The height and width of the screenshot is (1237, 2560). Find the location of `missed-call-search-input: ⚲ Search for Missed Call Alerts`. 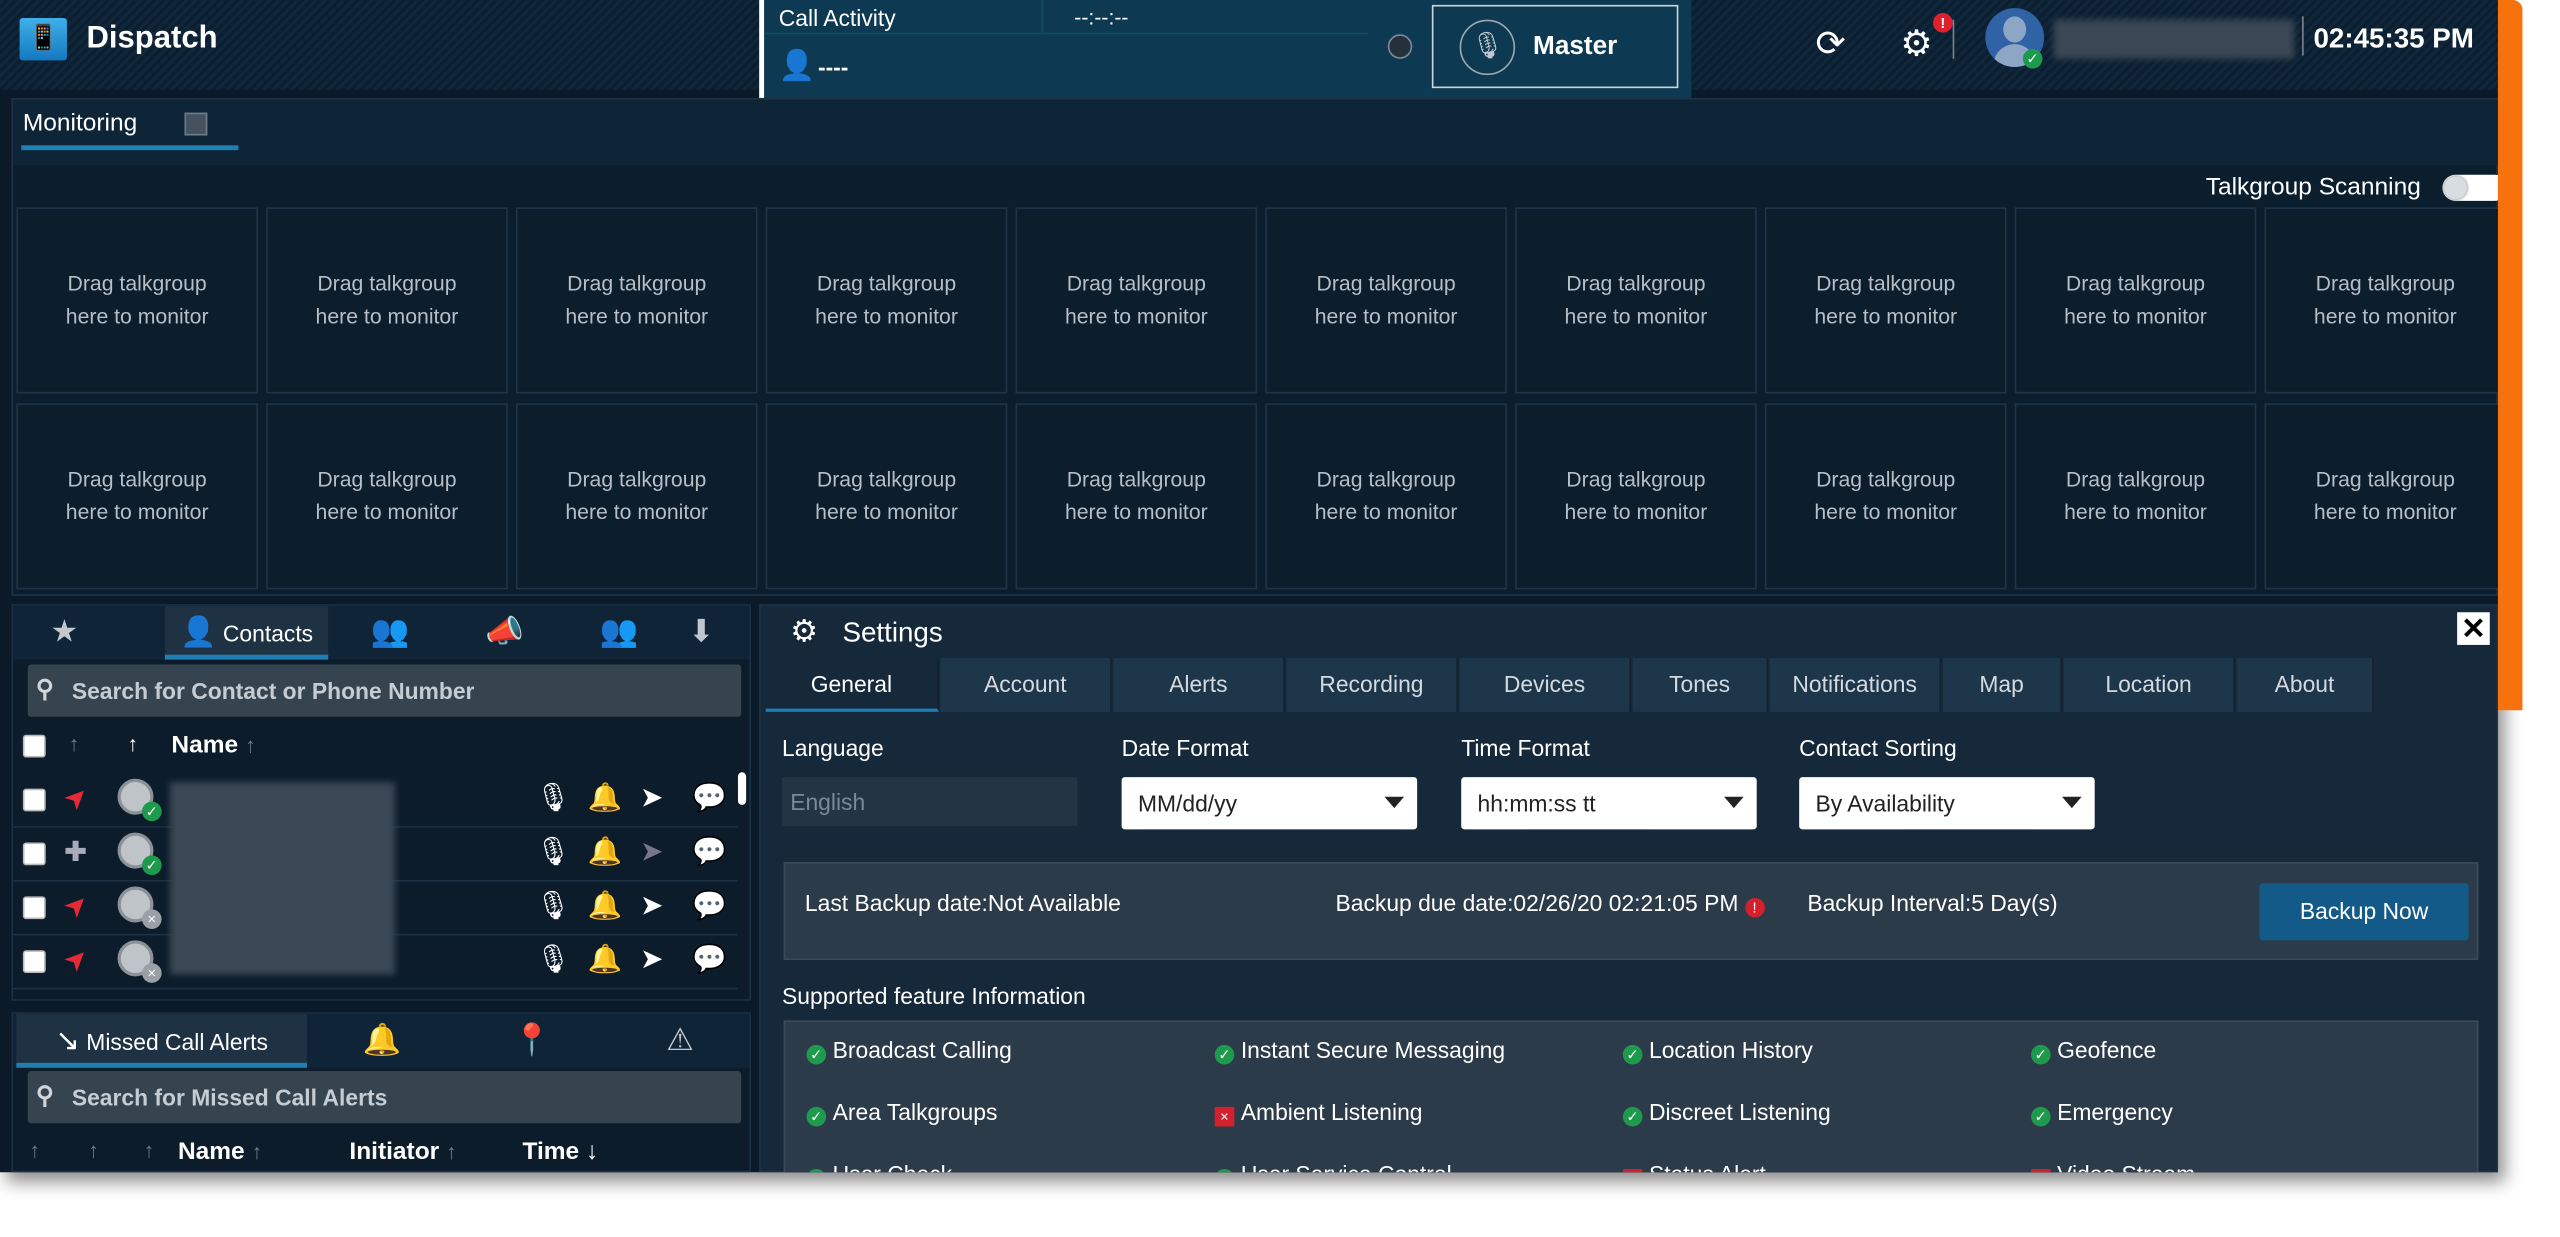

missed-call-search-input: ⚲ Search for Missed Call Alerts is located at coordinates (384, 1097).